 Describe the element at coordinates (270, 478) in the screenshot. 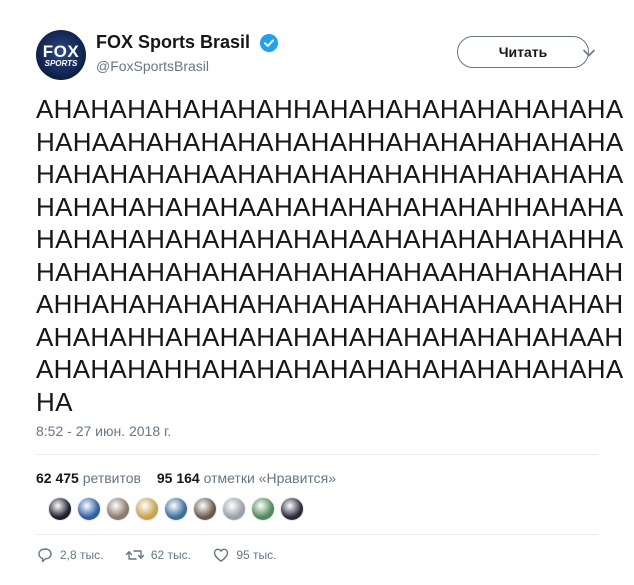

I see `likes-label: отметки «Нравится»` at that location.